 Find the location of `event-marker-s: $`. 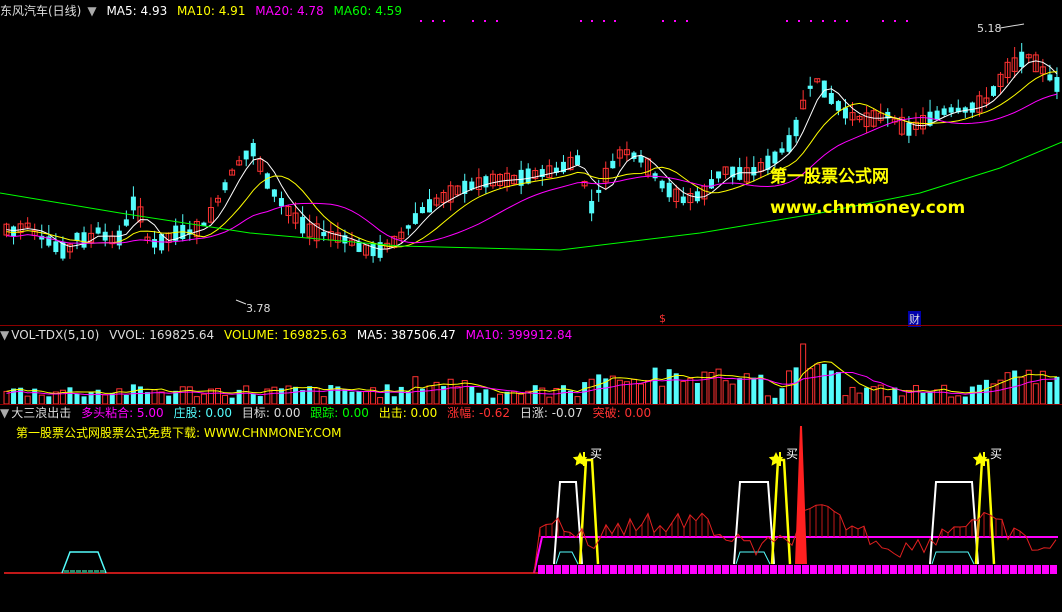

event-marker-s: $ is located at coordinates (662, 318).